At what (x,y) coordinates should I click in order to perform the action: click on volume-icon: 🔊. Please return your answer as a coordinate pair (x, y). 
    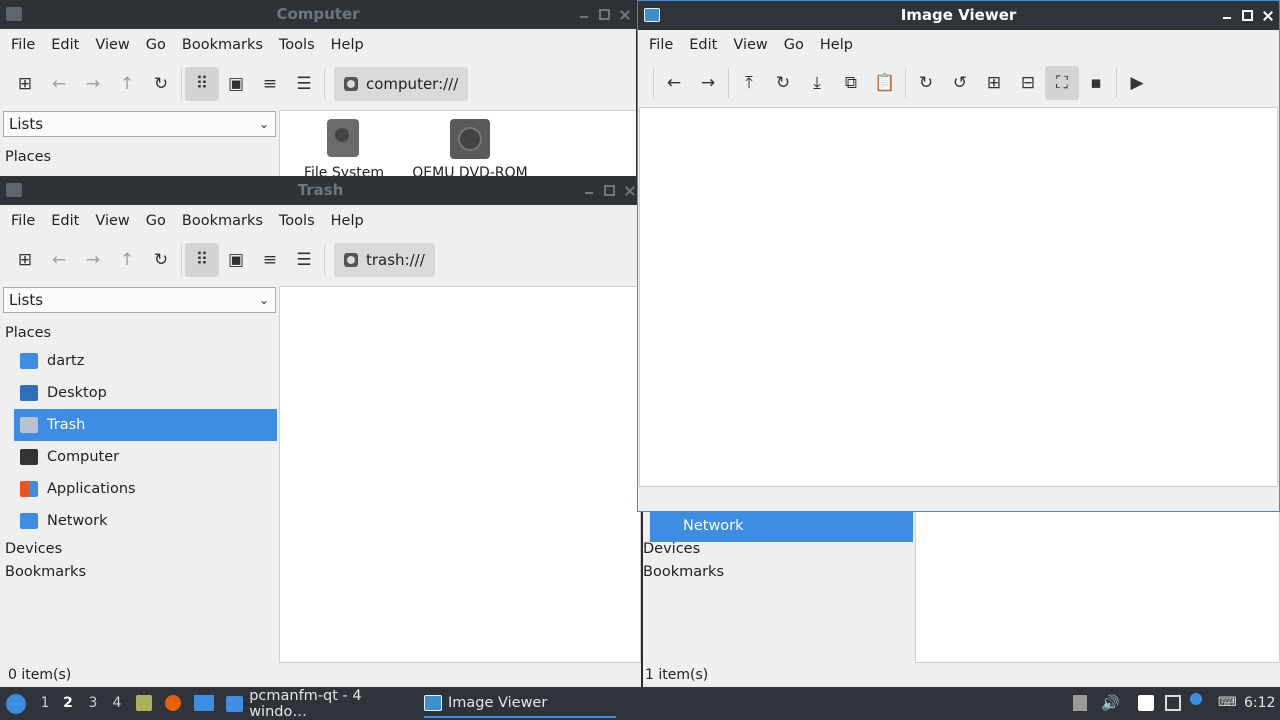
    Looking at the image, I should click on (1110, 703).